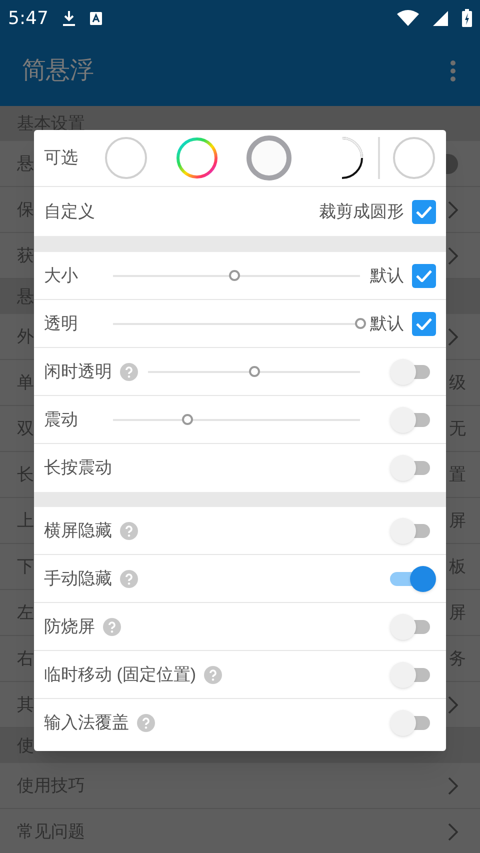  I want to click on thick-ring-icon, so click(269, 158).